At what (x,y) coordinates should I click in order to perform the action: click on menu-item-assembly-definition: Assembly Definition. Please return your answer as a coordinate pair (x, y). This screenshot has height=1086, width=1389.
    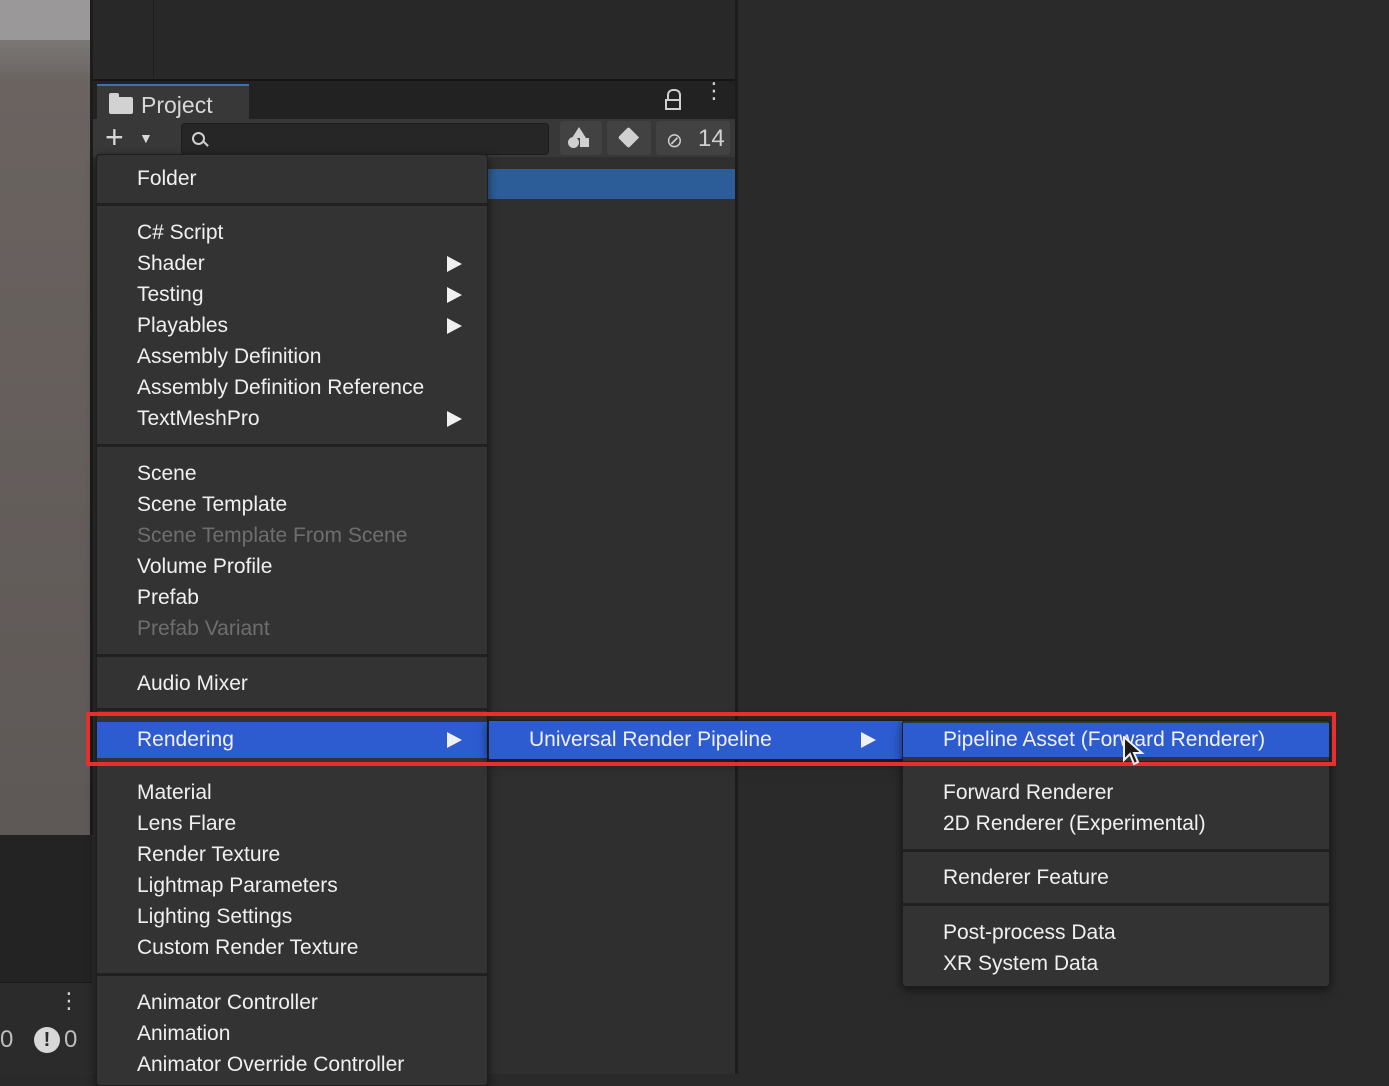
    Looking at the image, I should click on (292, 356).